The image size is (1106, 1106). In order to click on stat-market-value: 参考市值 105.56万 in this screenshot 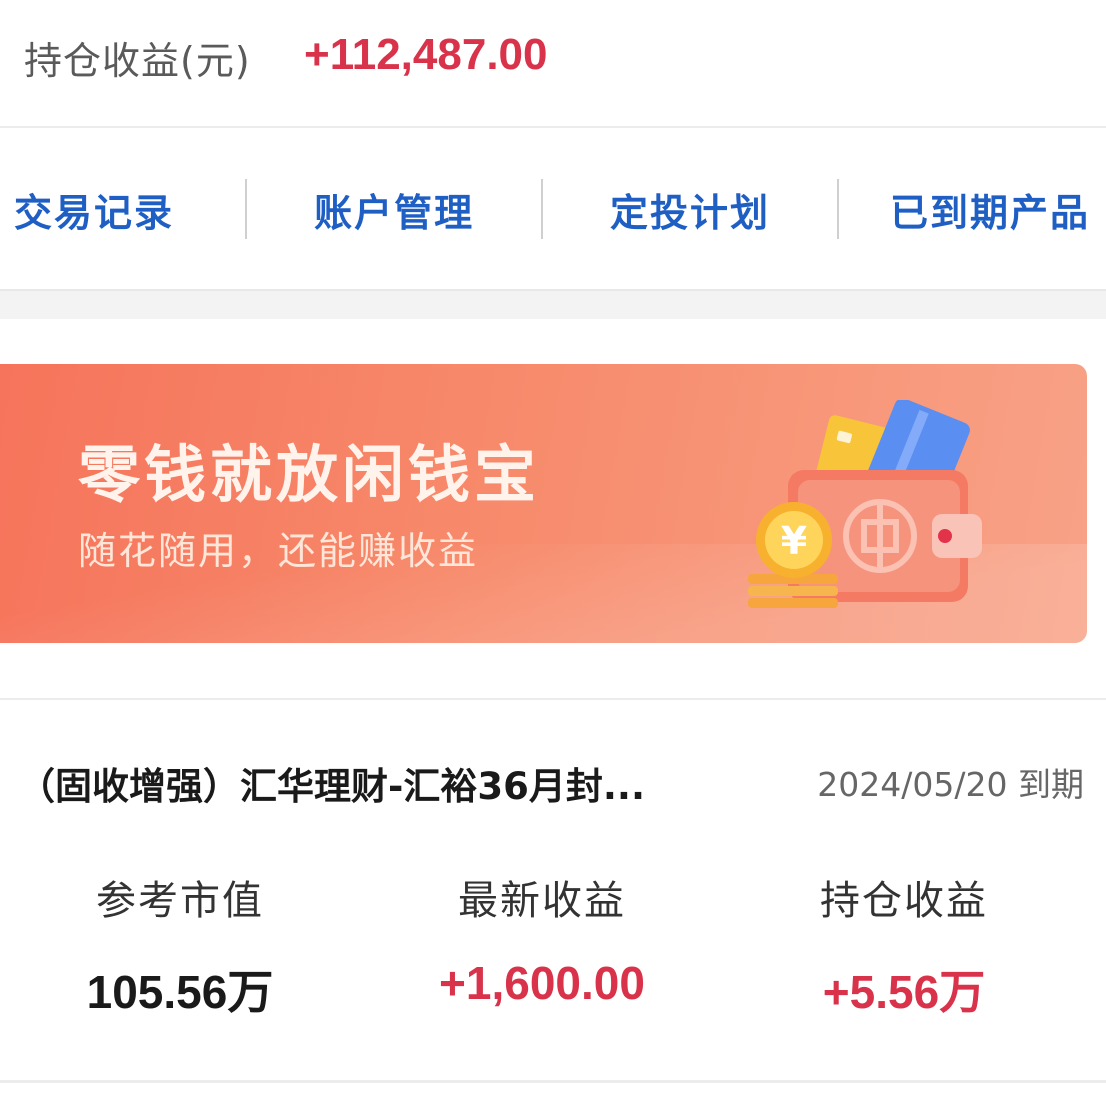, I will do `click(180, 945)`.